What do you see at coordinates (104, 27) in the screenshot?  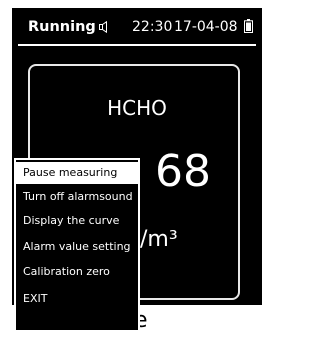 I see `speaker-muted-icon` at bounding box center [104, 27].